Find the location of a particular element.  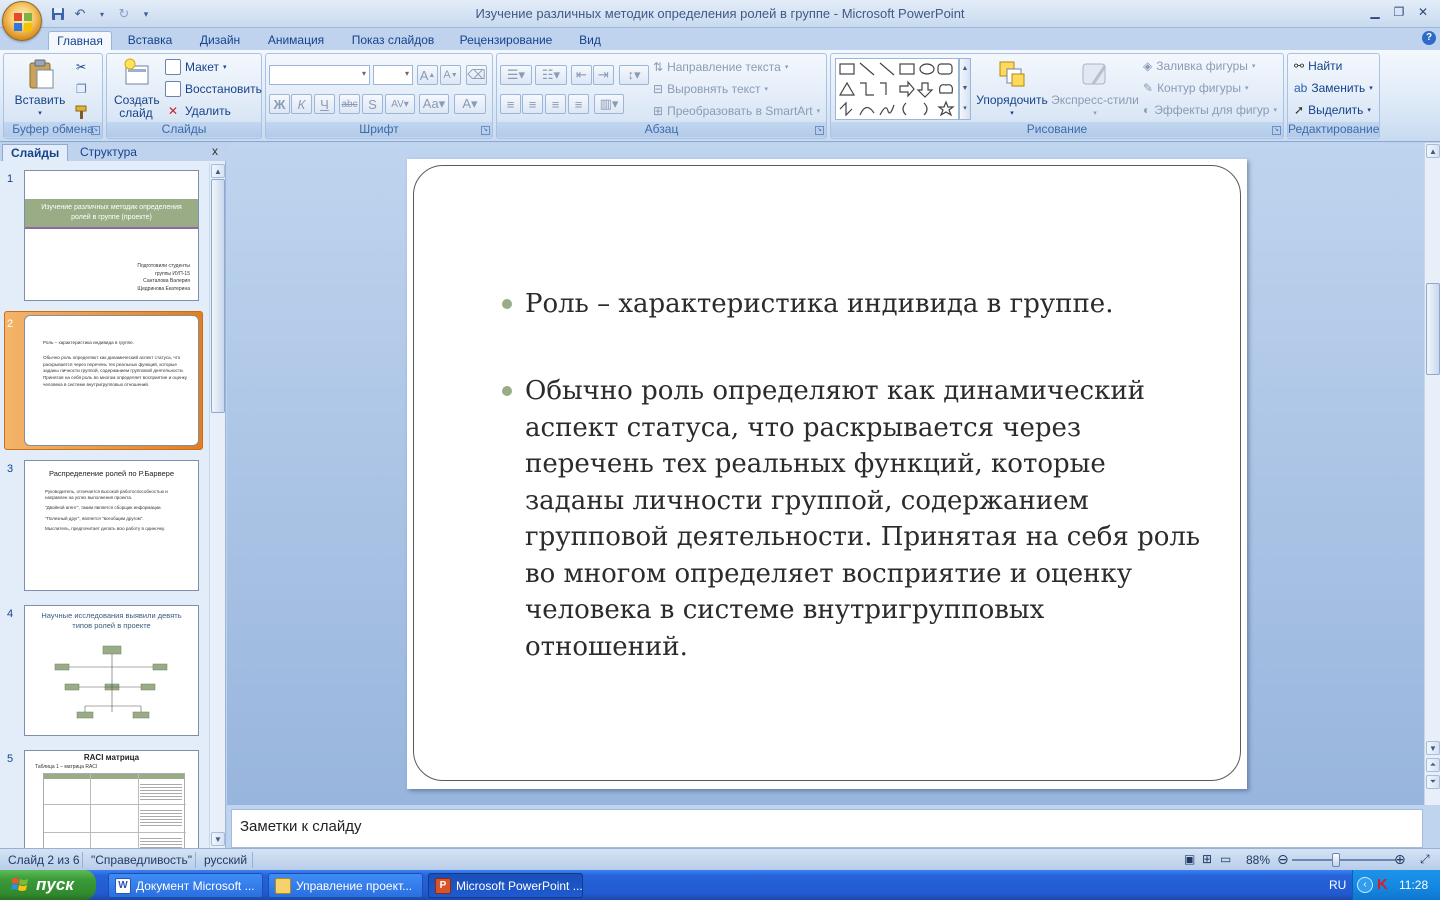

tab-animation: Анимация is located at coordinates (296, 40).